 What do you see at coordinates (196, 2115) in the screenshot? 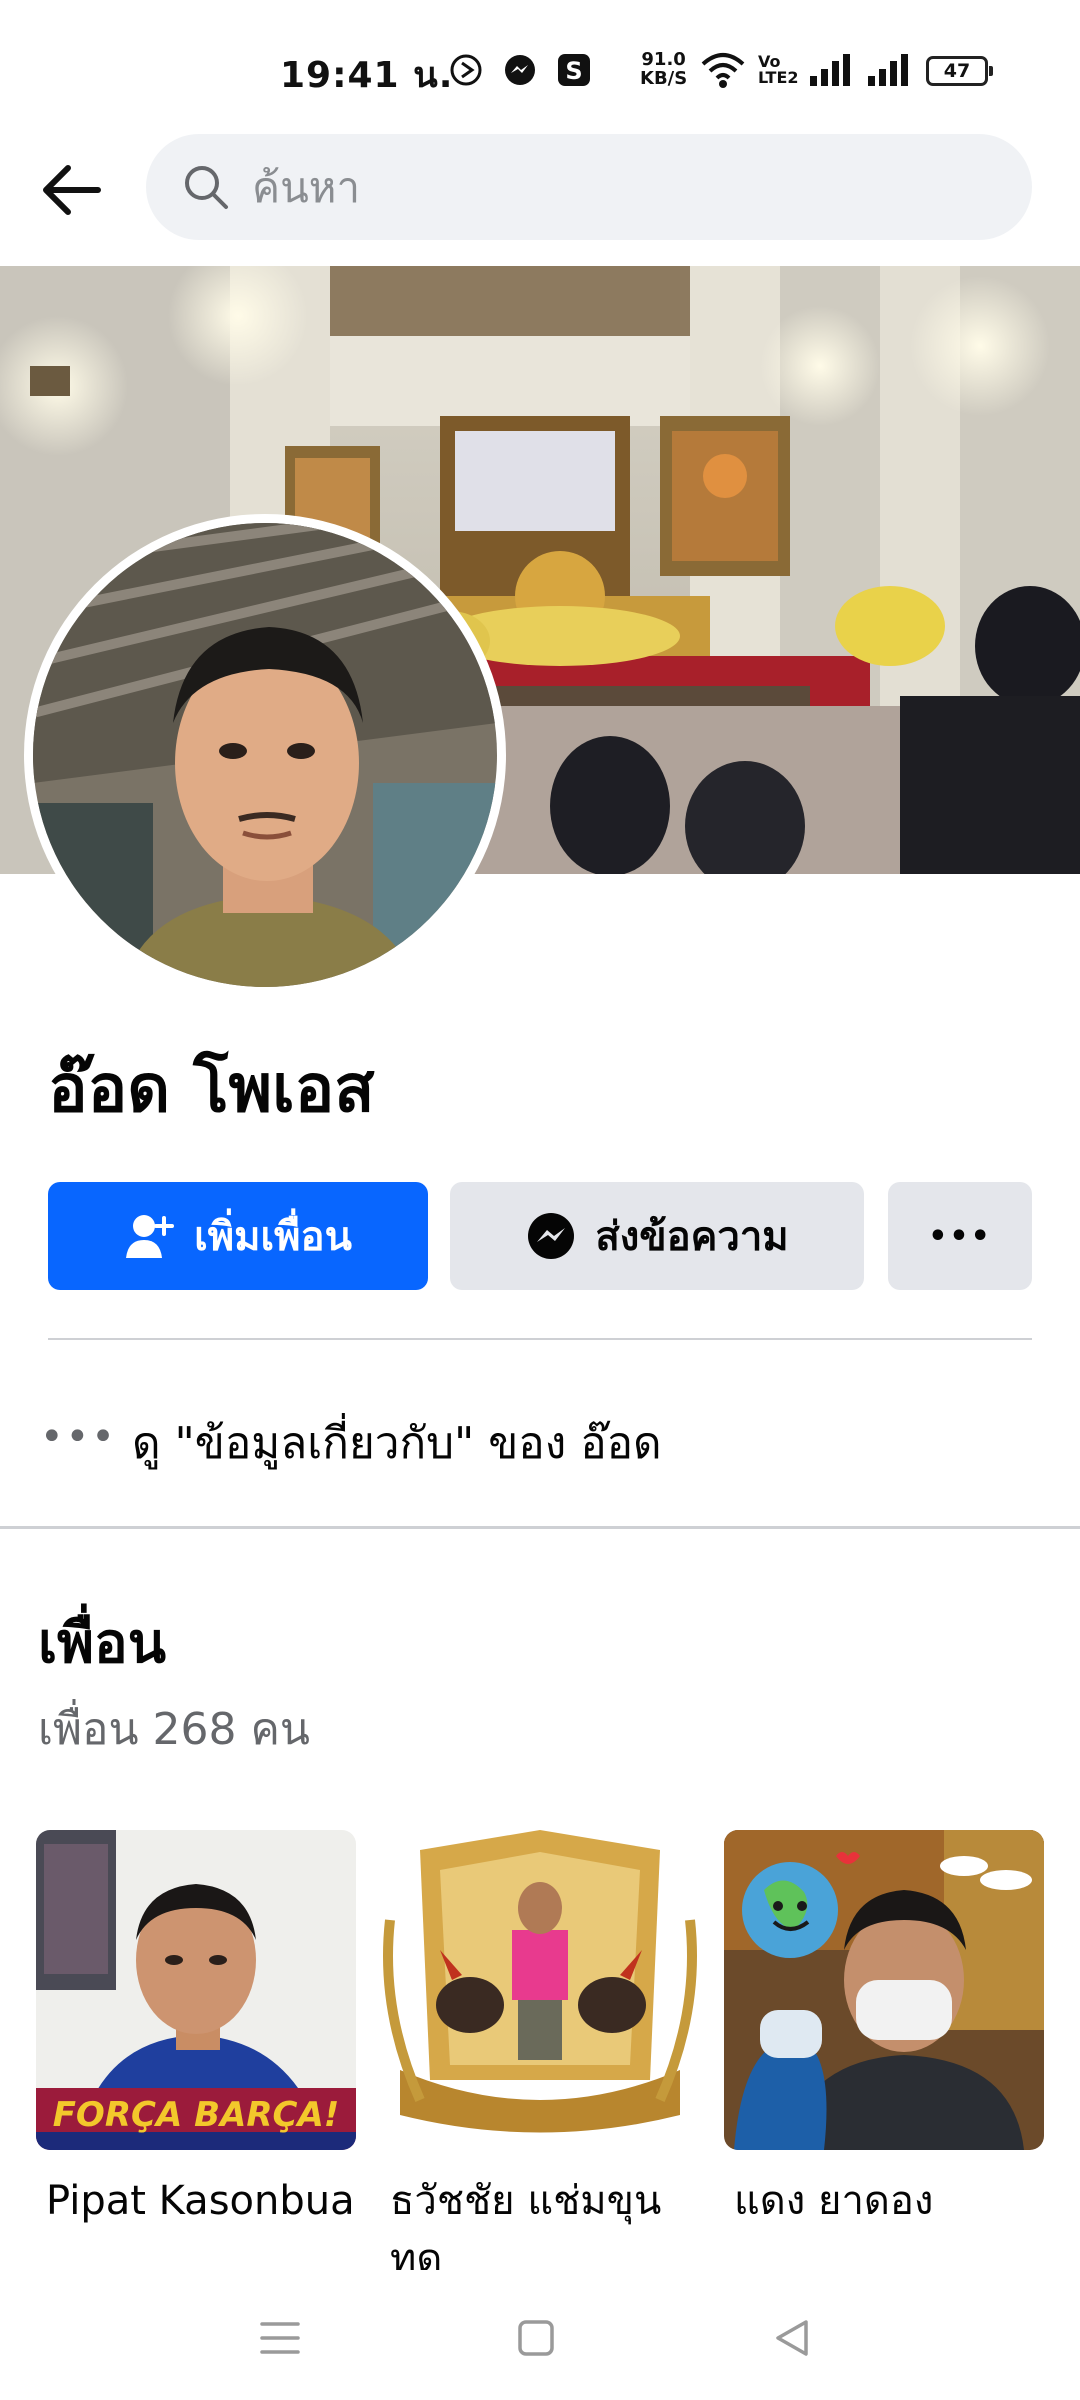
I see `friend-photo-banner: FORÇA BARÇA!` at bounding box center [196, 2115].